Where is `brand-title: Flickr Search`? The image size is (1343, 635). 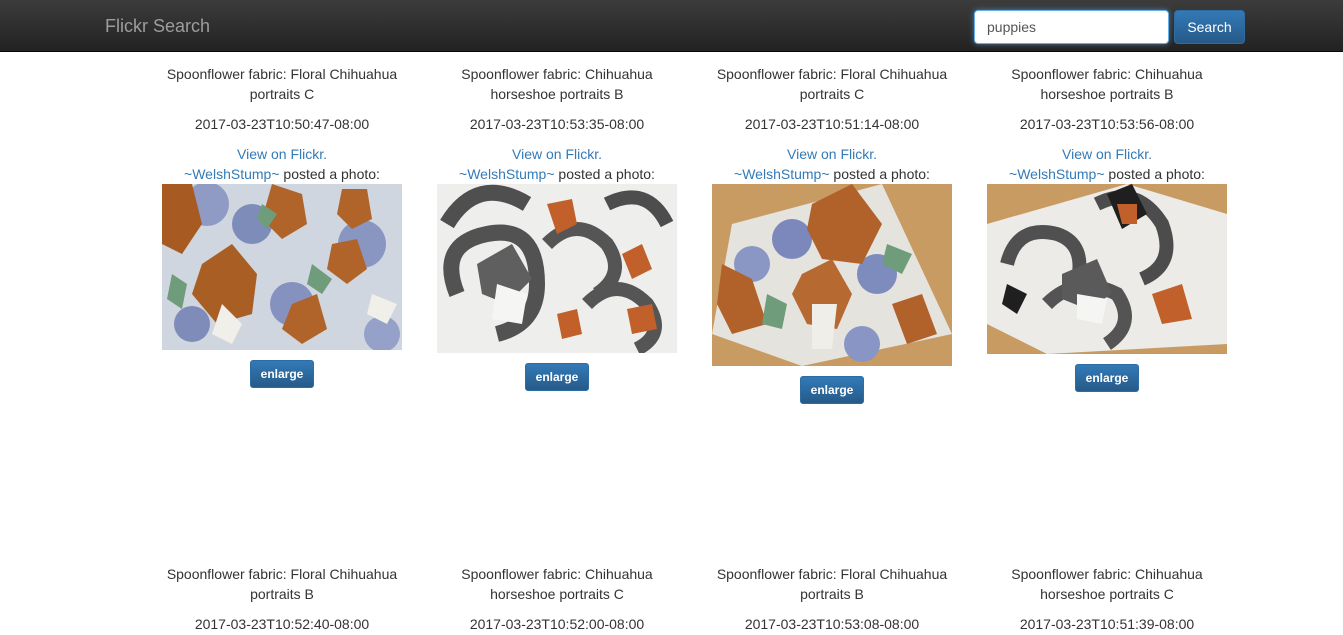 brand-title: Flickr Search is located at coordinates (157, 26).